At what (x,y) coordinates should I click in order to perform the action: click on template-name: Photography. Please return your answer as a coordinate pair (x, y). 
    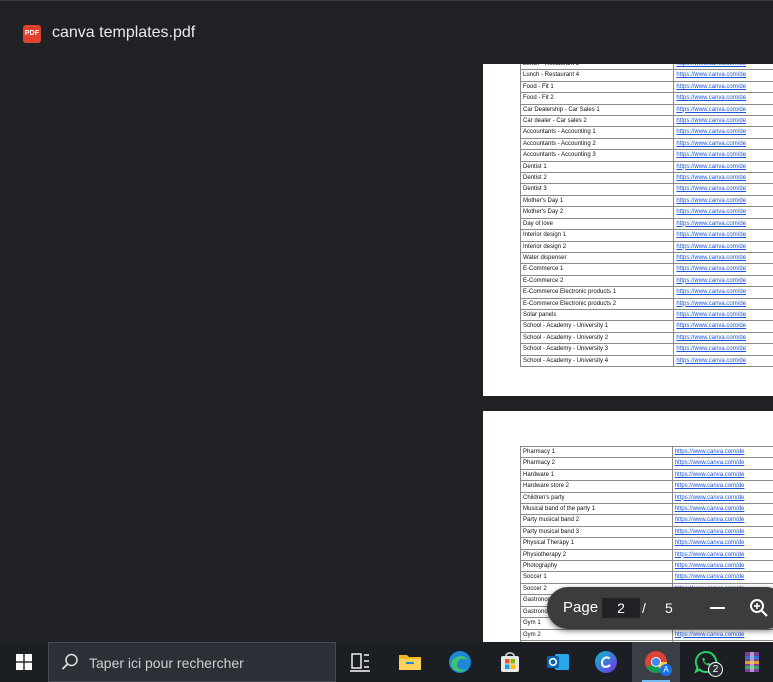
    Looking at the image, I should click on (596, 566).